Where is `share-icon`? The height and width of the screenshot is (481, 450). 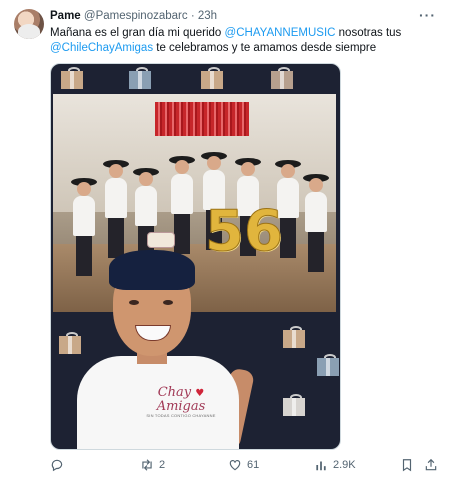
share-icon is located at coordinates (431, 464).